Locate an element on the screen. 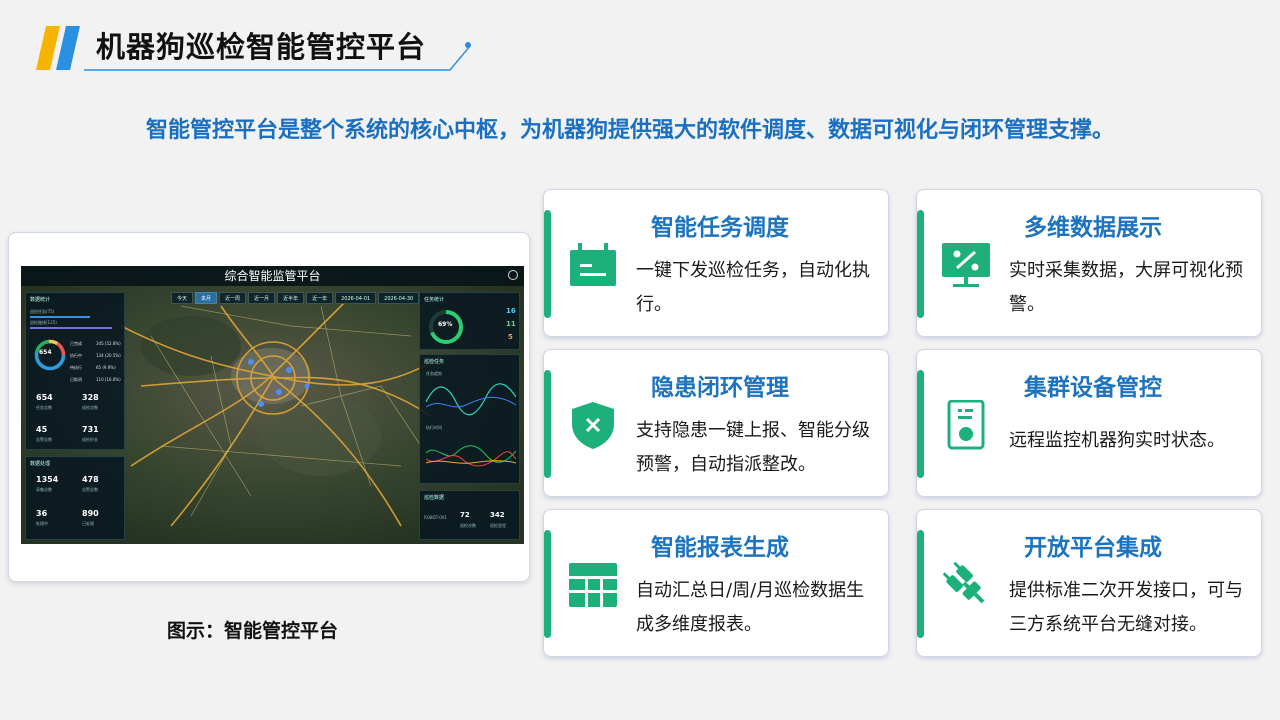  time-chart is located at coordinates (471, 456).